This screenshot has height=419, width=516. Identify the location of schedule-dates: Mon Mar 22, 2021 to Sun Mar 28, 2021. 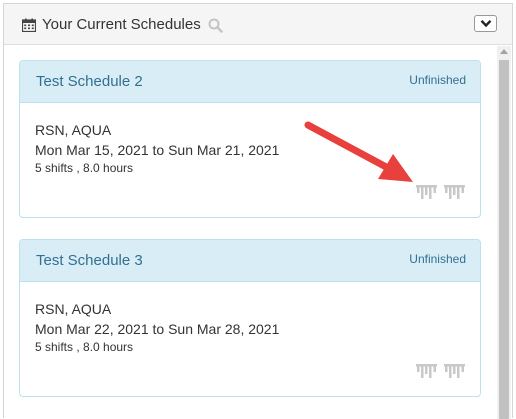
(157, 329).